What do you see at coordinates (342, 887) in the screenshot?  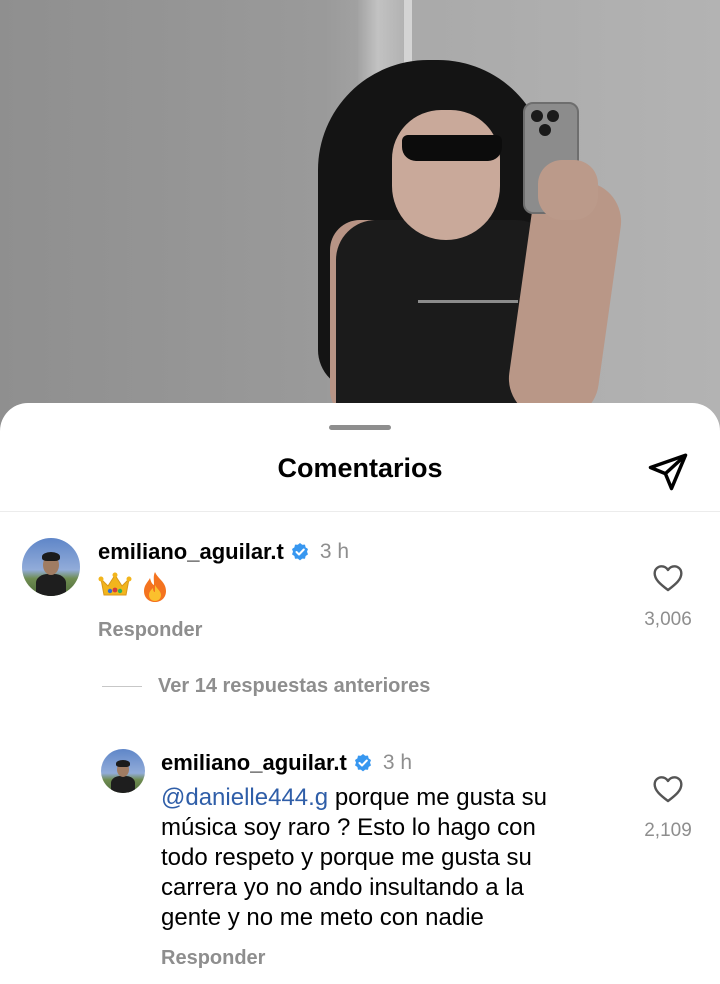 I see `reply-line: carrera yo no ando insultando a la` at bounding box center [342, 887].